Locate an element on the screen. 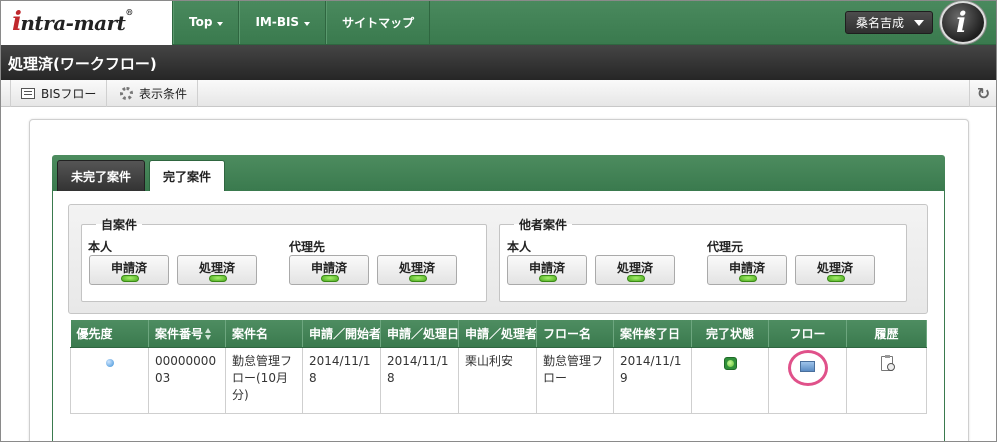  tab-incomplete: 未完了案件 is located at coordinates (101, 175).